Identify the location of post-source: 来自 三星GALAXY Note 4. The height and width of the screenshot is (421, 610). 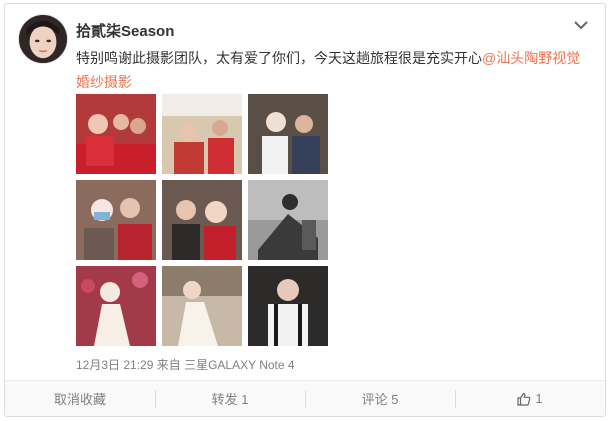
(225, 365).